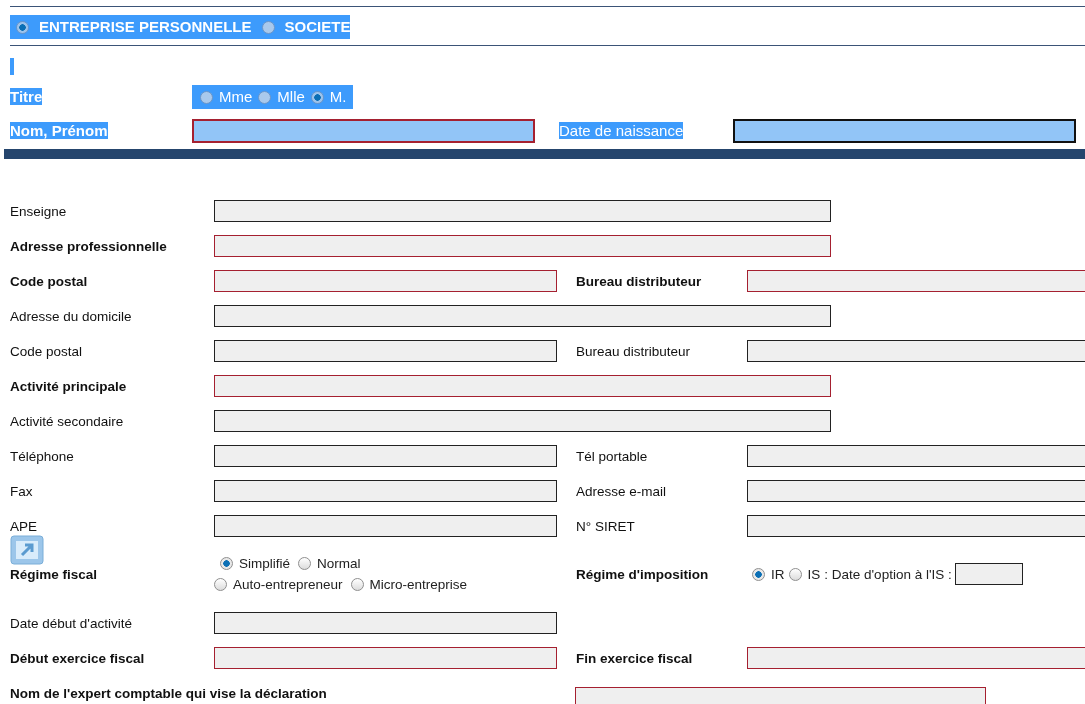 The height and width of the screenshot is (704, 1085). I want to click on option-label: Micro-entreprise, so click(418, 584).